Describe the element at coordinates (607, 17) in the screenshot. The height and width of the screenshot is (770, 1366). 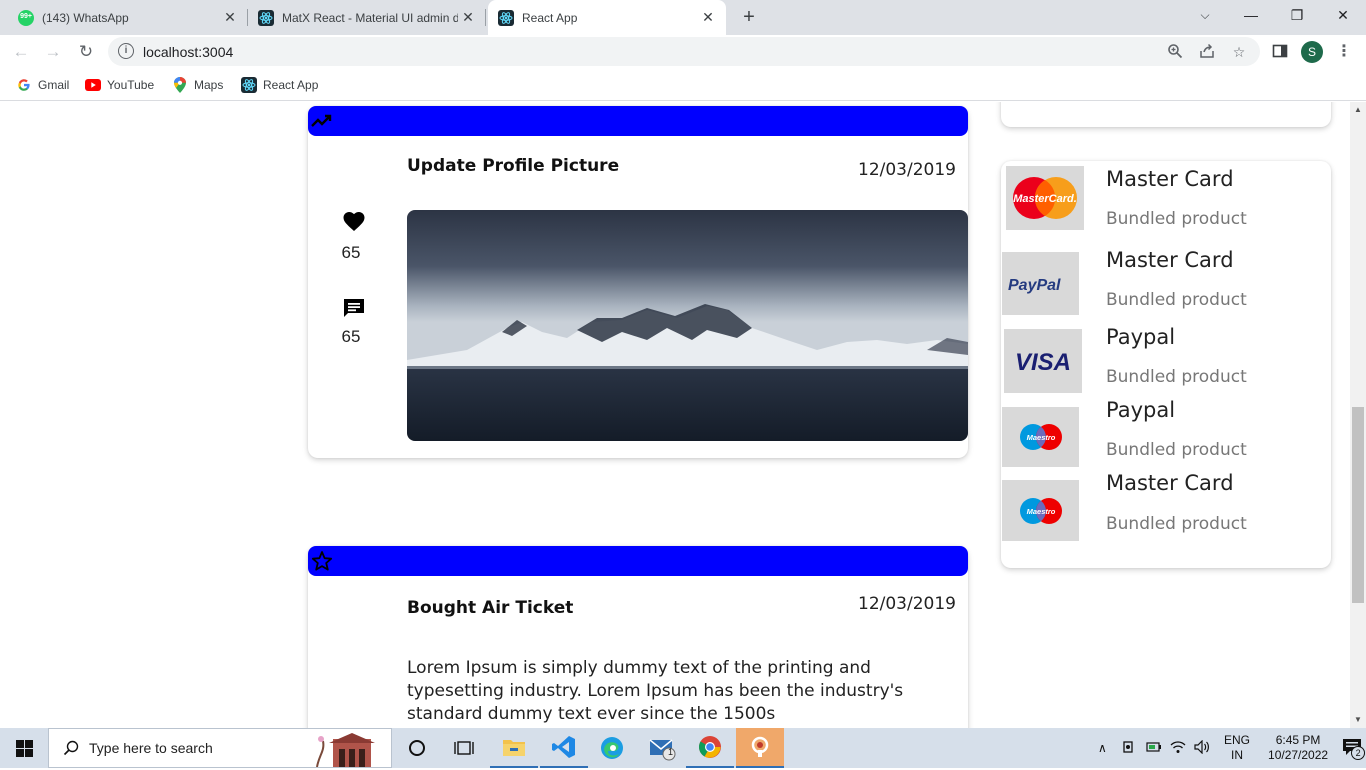
I see `tab-react-app: React App ✕` at that location.